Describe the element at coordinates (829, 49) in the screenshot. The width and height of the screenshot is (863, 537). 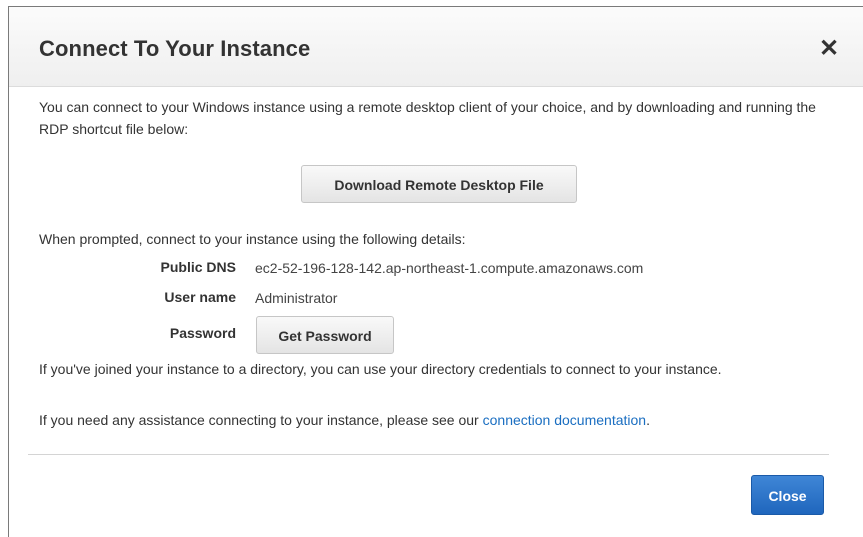
I see `close-icon: ✕` at that location.